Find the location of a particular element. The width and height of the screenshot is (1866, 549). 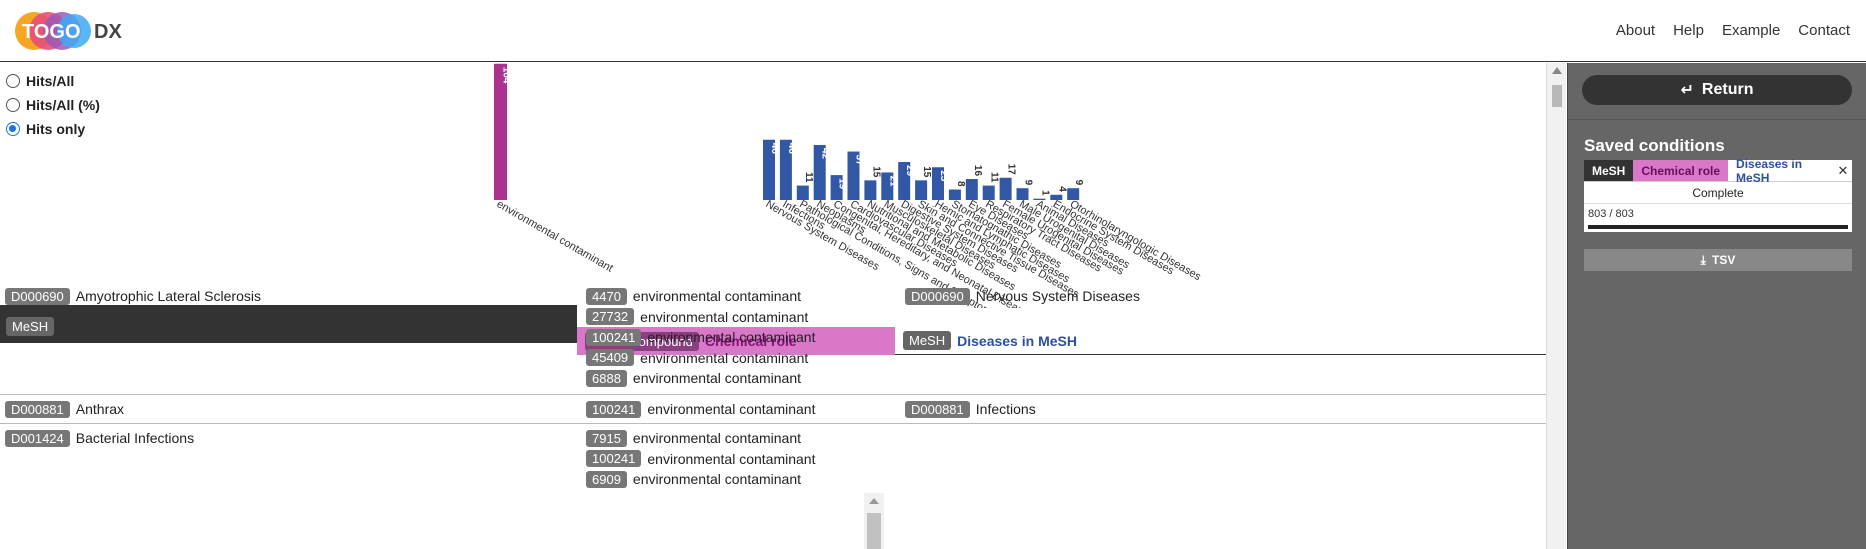

disease-id: D000881 is located at coordinates (937, 409).